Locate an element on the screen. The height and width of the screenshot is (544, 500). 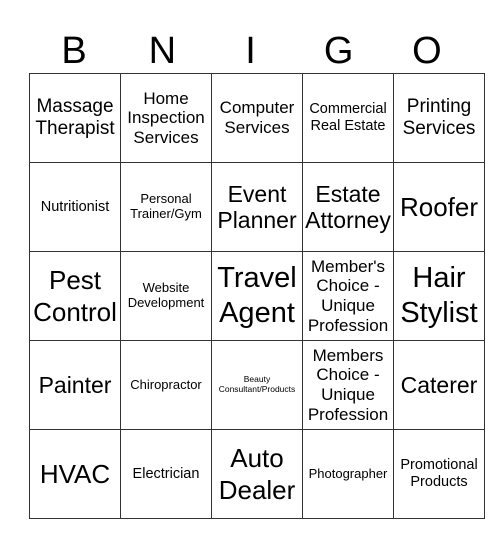
bingo-cell: Event Planner is located at coordinates (257, 207).